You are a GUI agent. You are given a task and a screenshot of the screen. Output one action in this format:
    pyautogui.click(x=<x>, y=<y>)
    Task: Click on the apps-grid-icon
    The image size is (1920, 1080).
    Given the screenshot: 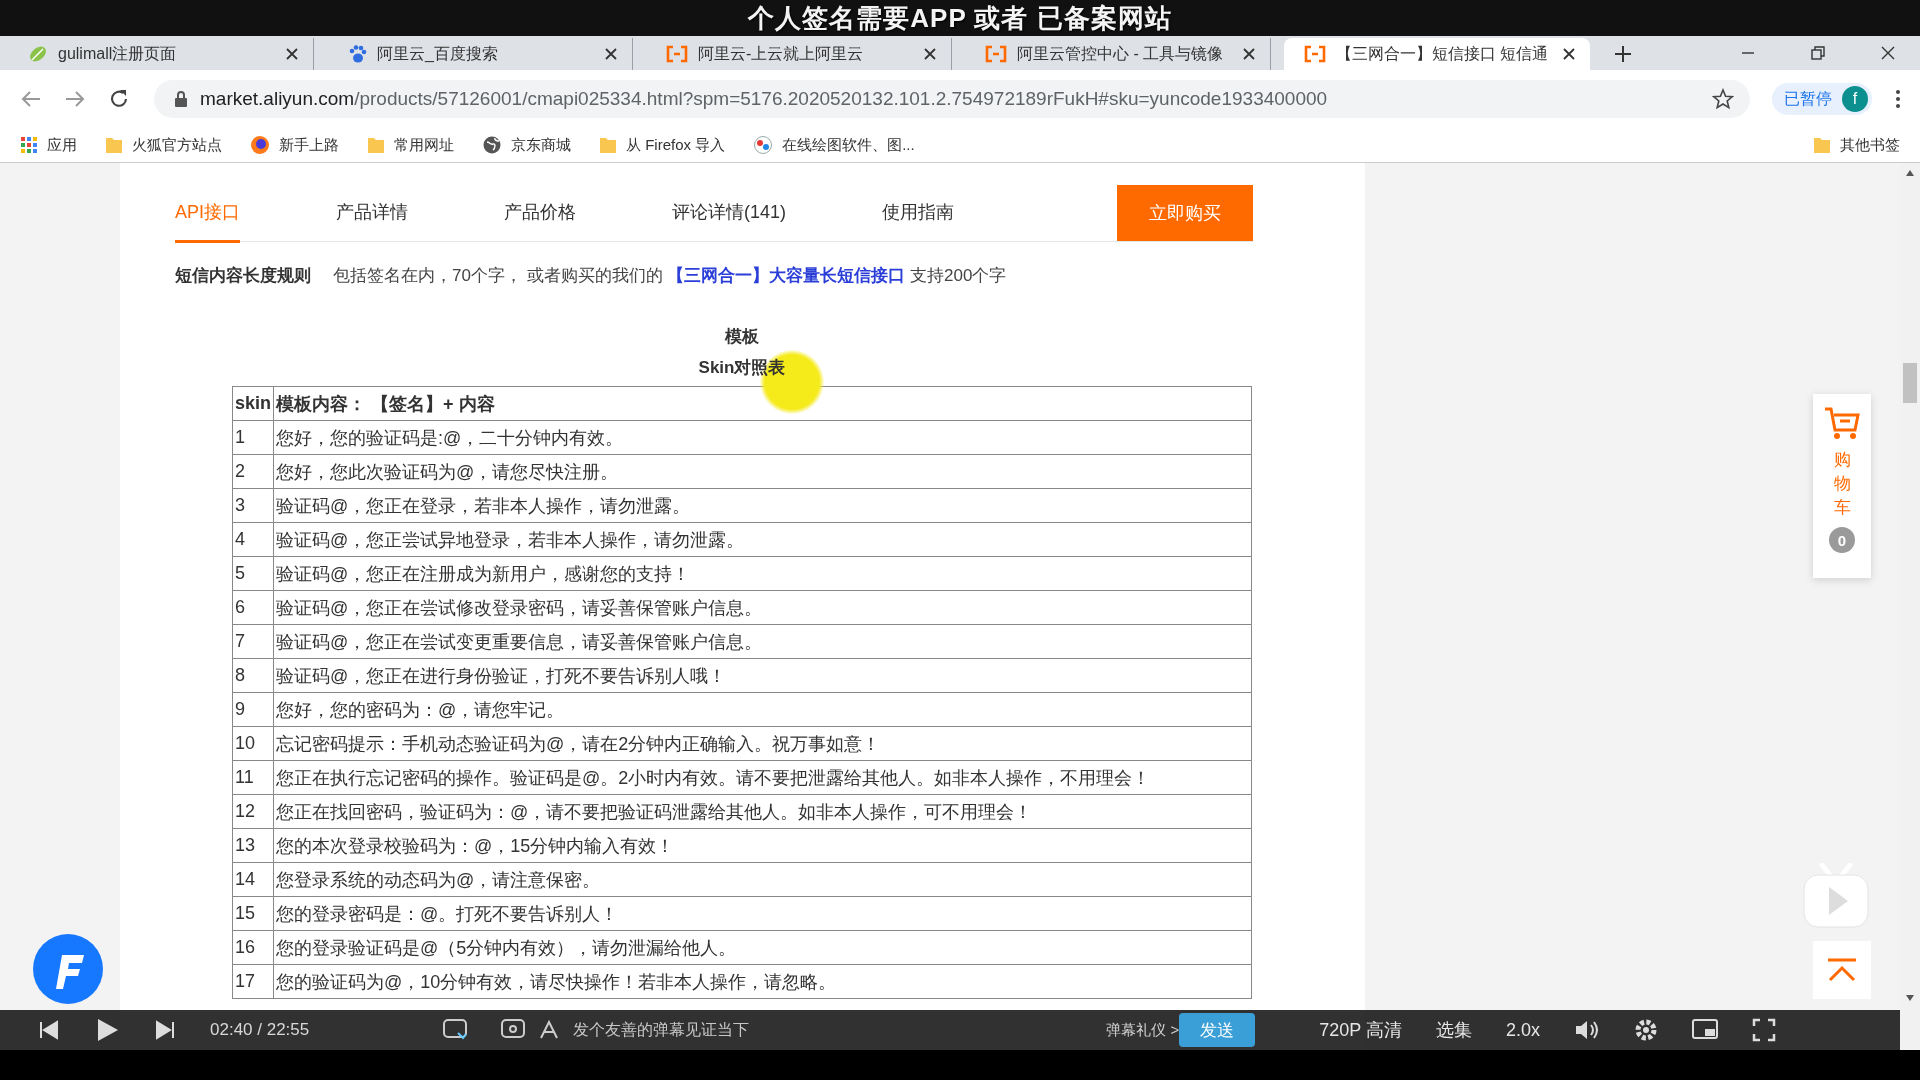 What is the action you would take?
    pyautogui.click(x=29, y=145)
    